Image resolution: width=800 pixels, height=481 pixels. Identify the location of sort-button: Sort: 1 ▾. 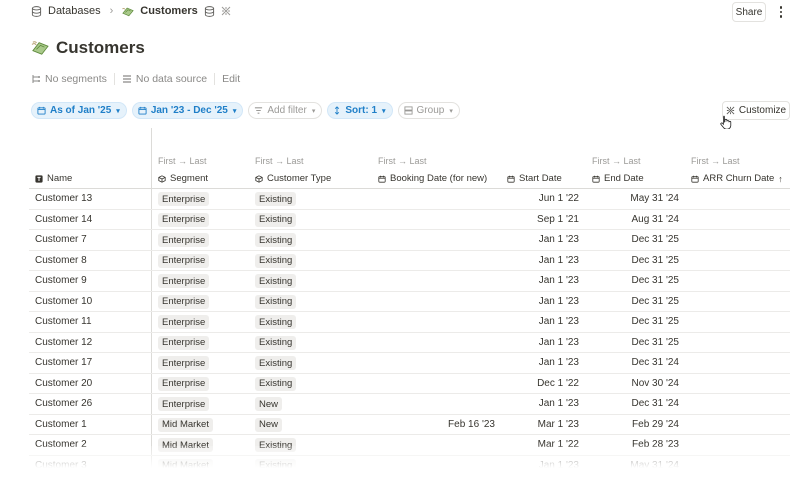
(360, 110).